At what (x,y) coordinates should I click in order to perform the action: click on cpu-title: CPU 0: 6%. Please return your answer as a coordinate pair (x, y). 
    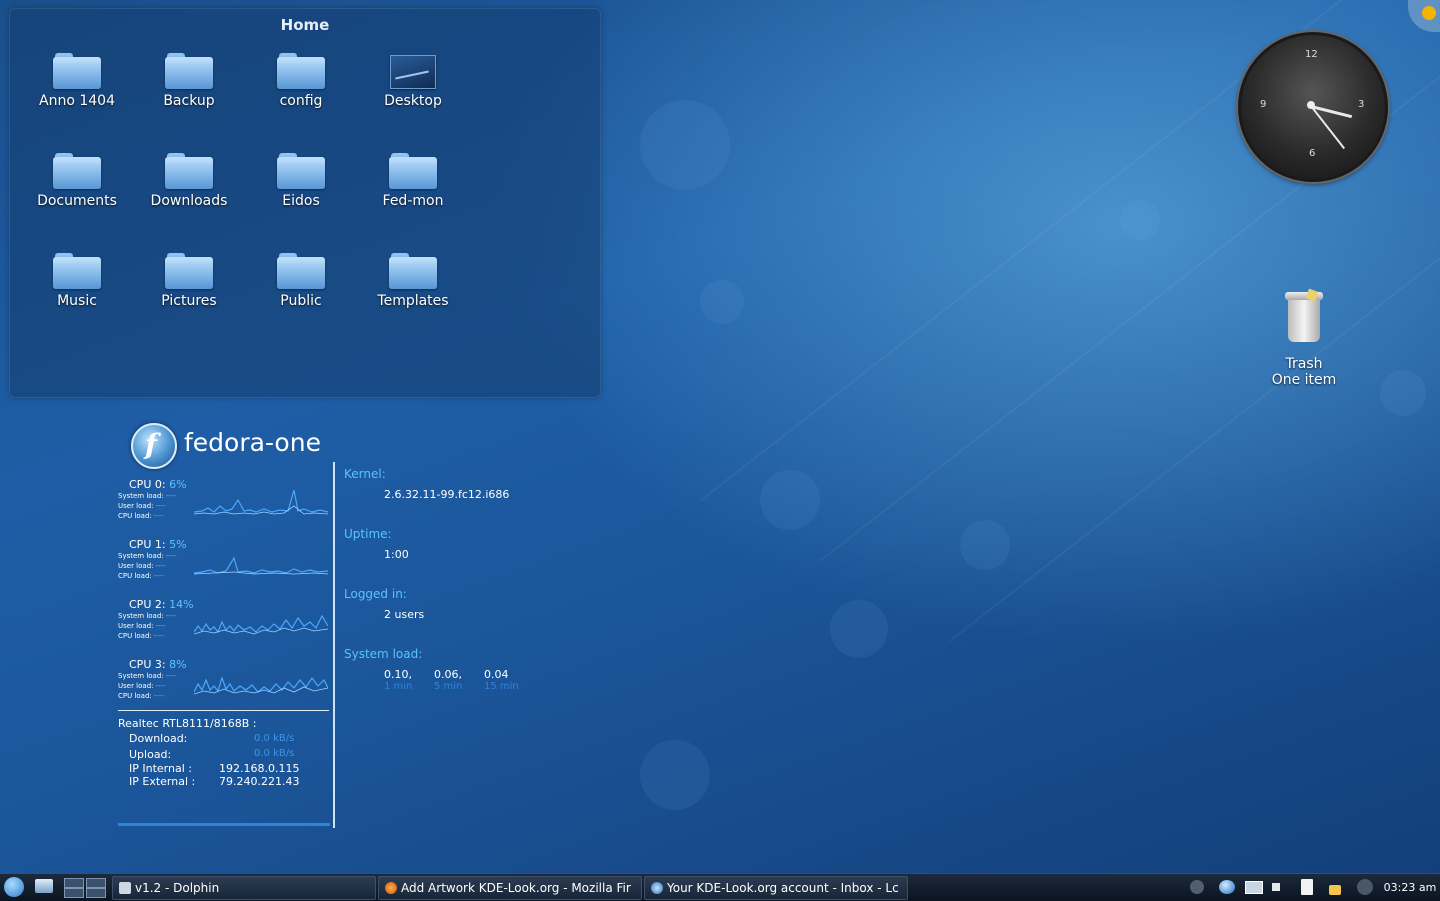
    Looking at the image, I should click on (158, 484).